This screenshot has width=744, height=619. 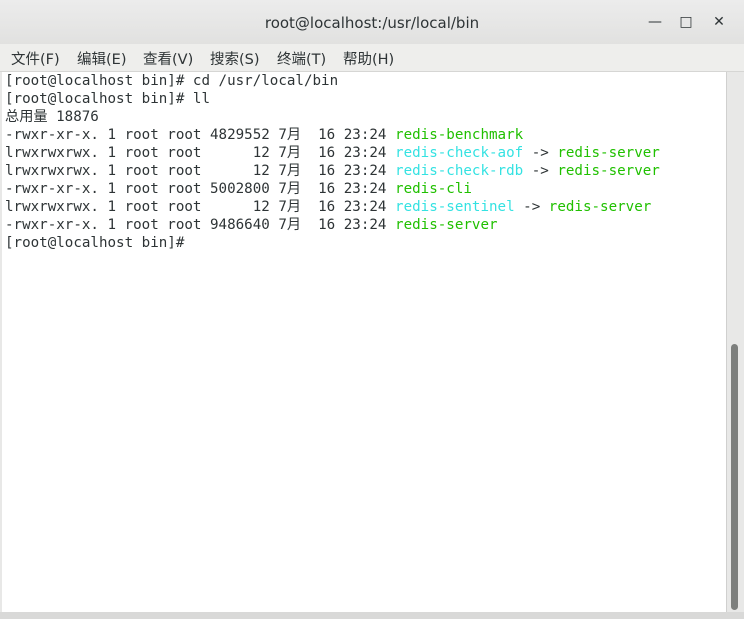 I want to click on file-name: redis-cli, so click(x=433, y=189).